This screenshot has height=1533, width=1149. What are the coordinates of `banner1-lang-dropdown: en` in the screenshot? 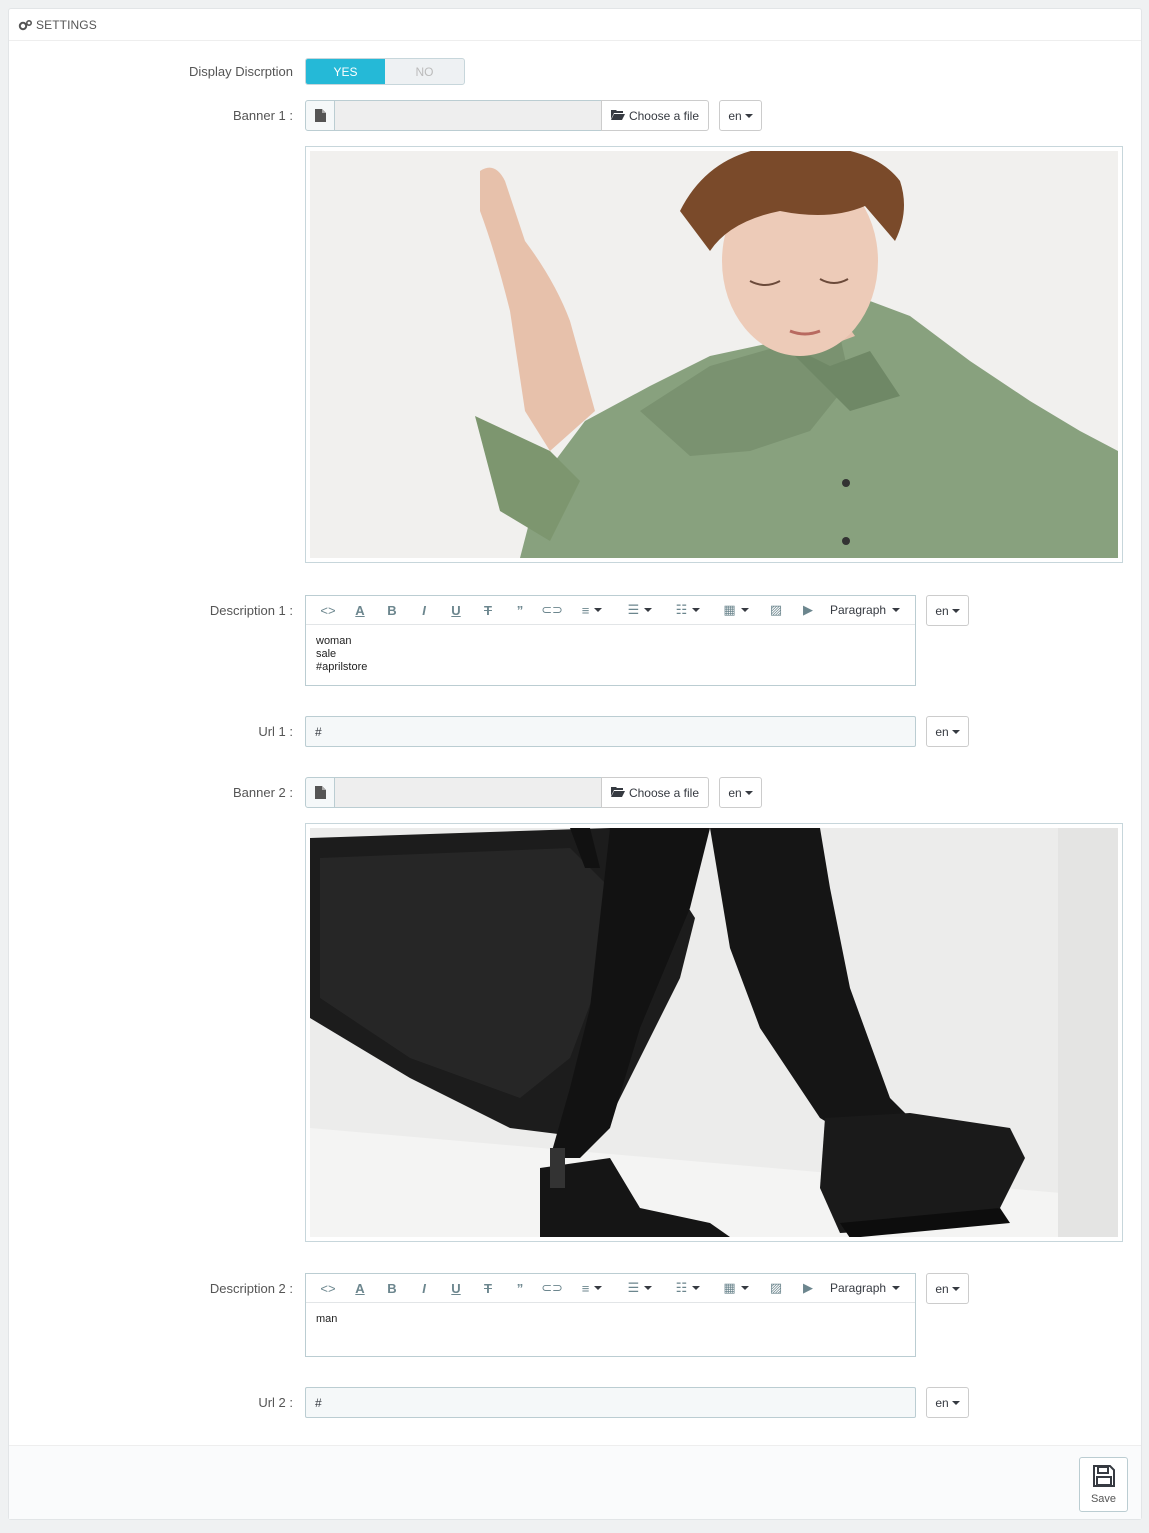 It's located at (740, 115).